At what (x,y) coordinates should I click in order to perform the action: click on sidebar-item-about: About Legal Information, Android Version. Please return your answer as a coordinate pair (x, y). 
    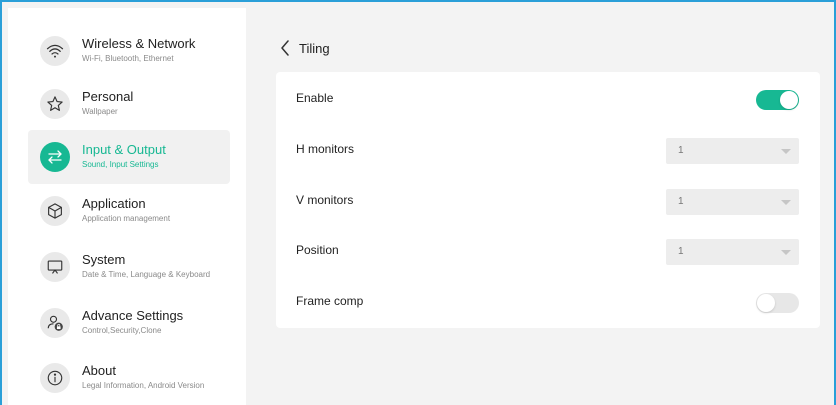
    Looking at the image, I should click on (129, 378).